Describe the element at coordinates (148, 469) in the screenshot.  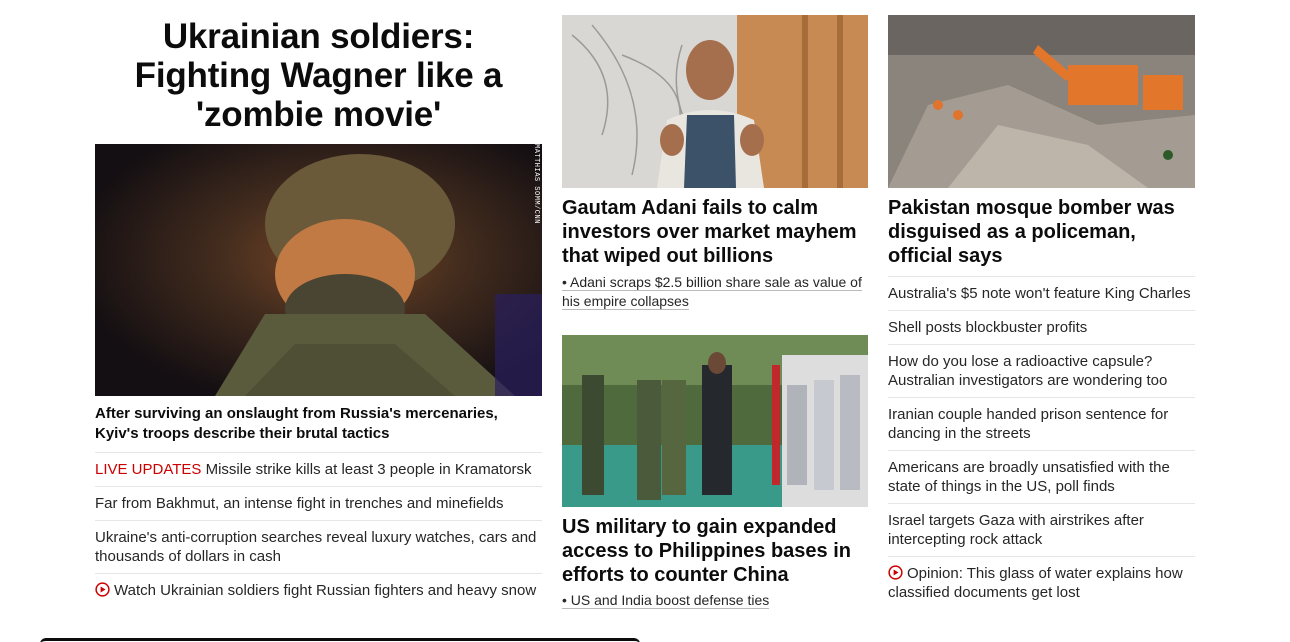
I see `live-updates-label: LIVE UPDATES` at that location.